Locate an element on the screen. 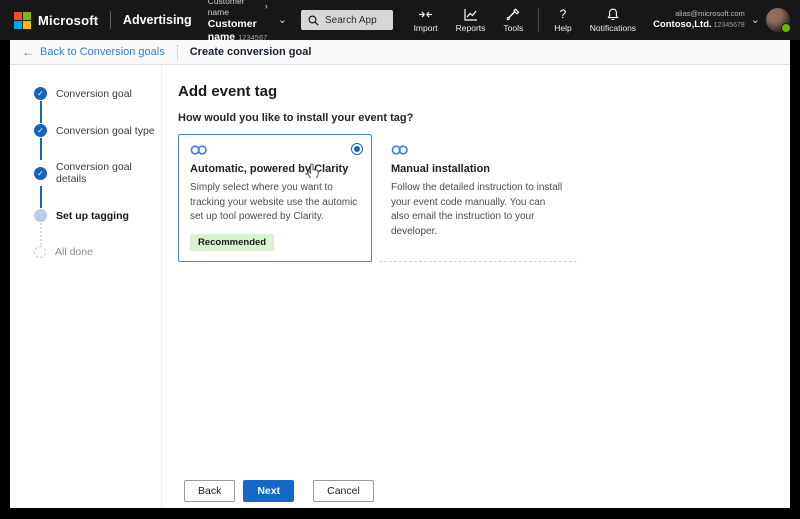  reports-icon is located at coordinates (470, 15).